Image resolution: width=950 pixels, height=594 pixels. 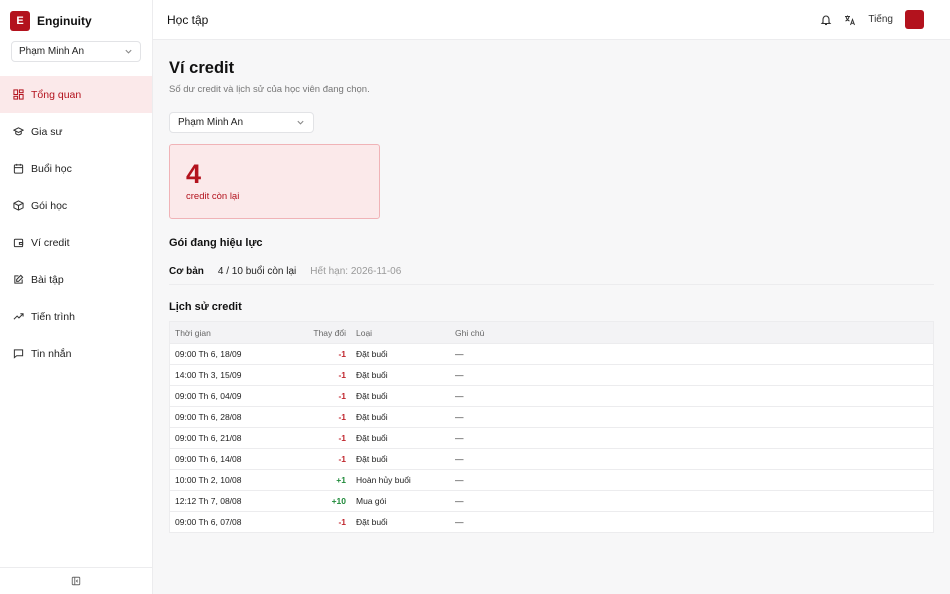 What do you see at coordinates (213, 196) in the screenshot?
I see `credit-balance-label: credit còn lại` at bounding box center [213, 196].